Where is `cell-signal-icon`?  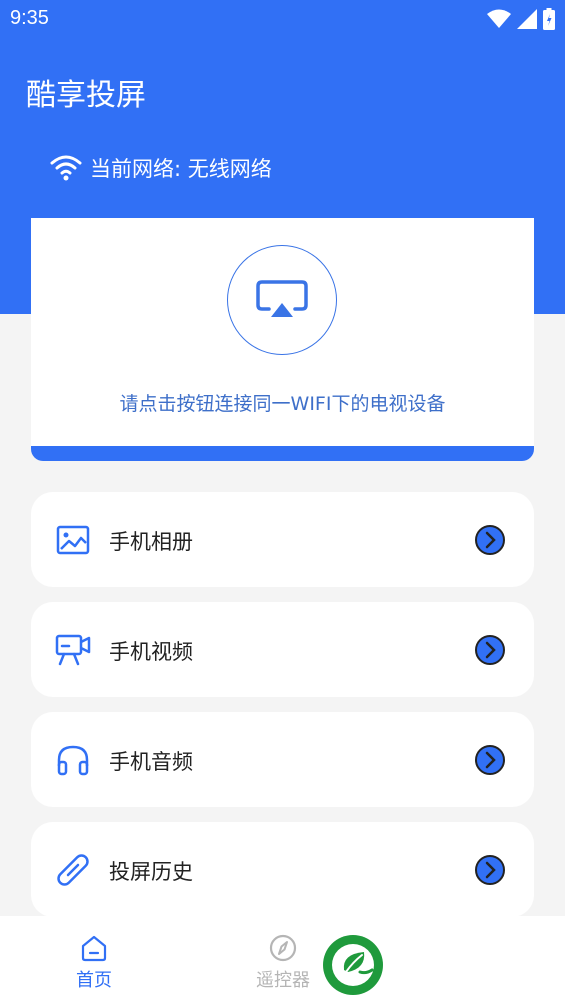 cell-signal-icon is located at coordinates (527, 19).